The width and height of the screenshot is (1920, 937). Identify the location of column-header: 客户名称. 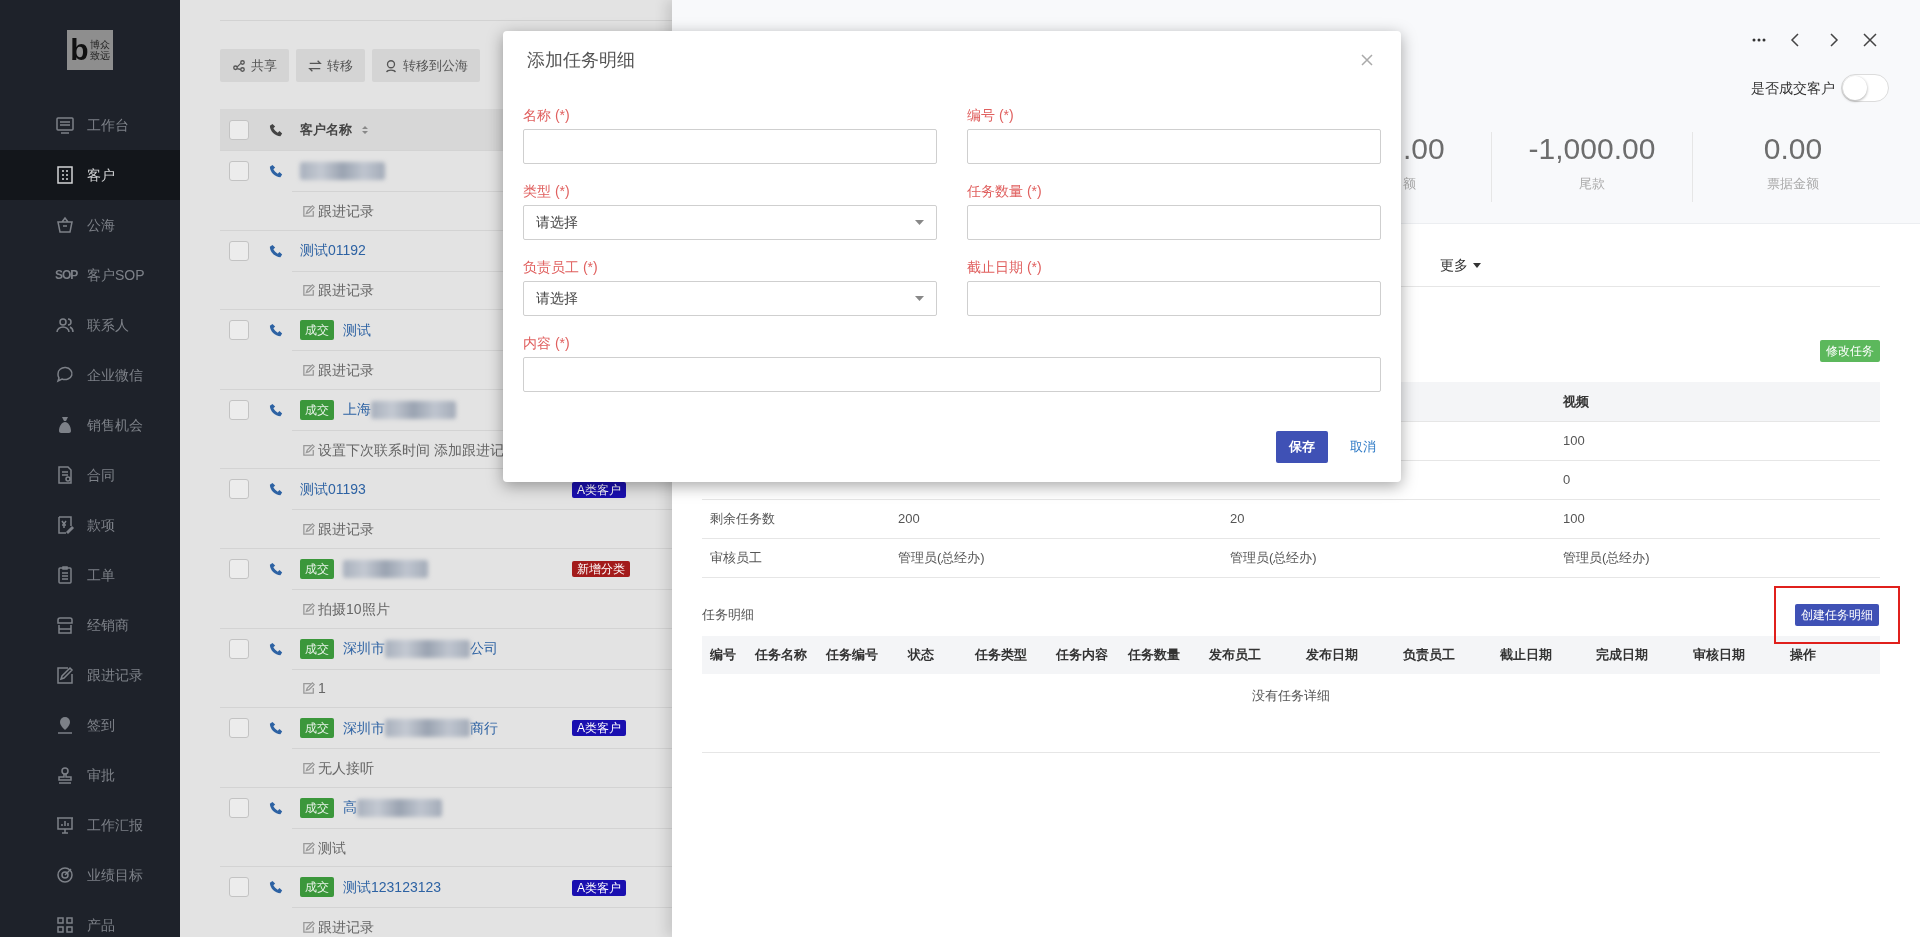
(326, 129).